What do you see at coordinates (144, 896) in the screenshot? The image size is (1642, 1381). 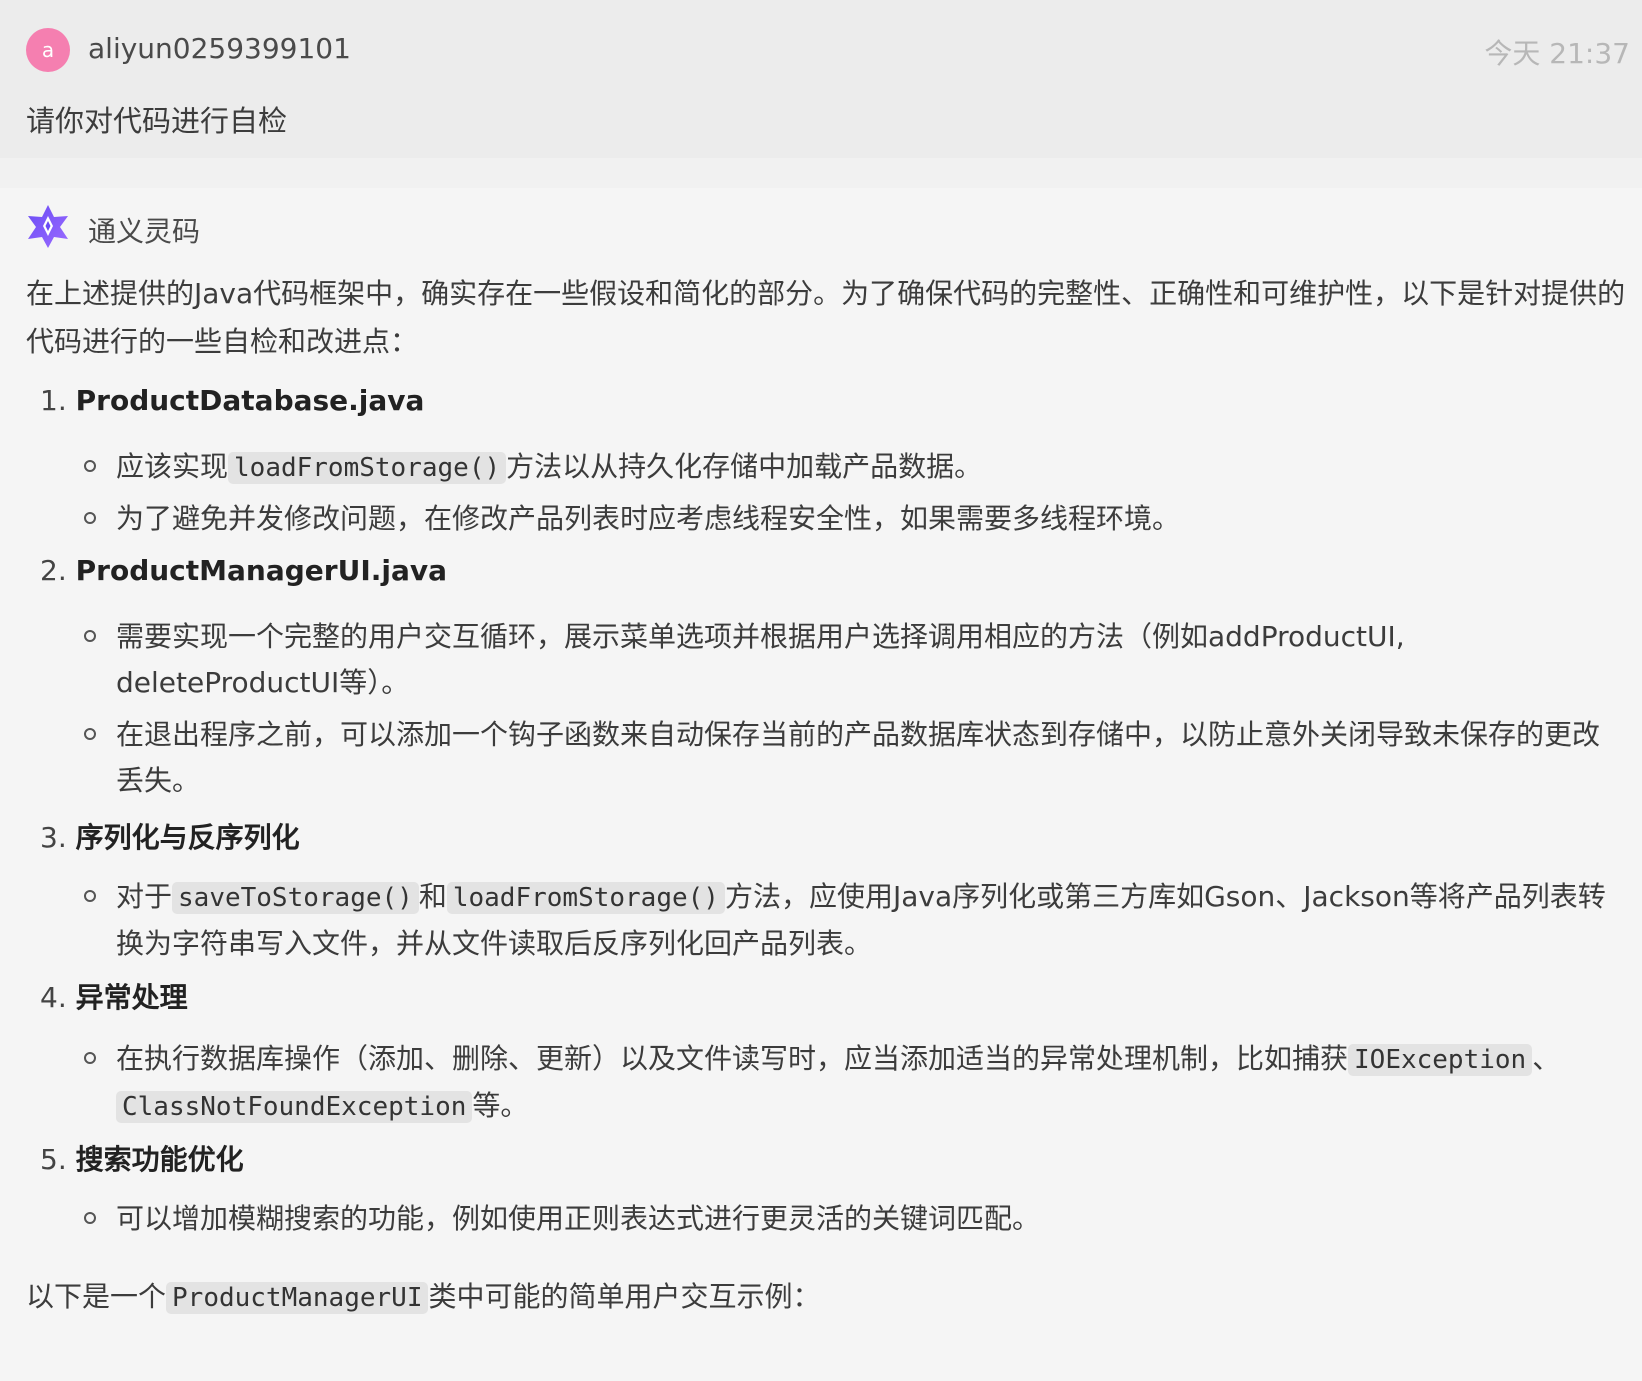 I see `text: 对于` at bounding box center [144, 896].